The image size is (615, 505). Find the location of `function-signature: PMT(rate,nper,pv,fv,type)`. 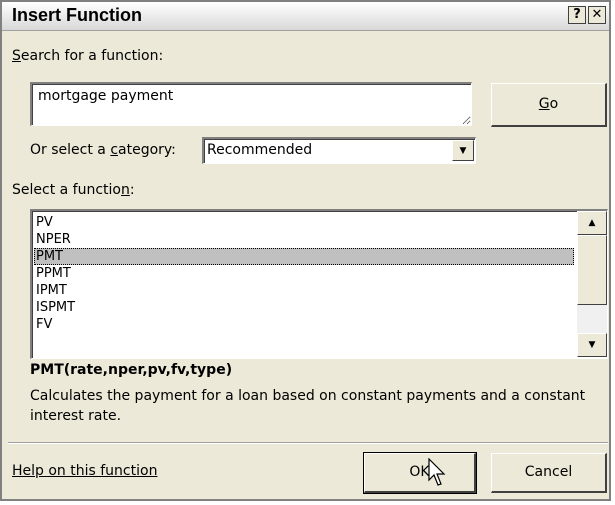

function-signature: PMT(rate,nper,pv,fv,type) is located at coordinates (131, 370).